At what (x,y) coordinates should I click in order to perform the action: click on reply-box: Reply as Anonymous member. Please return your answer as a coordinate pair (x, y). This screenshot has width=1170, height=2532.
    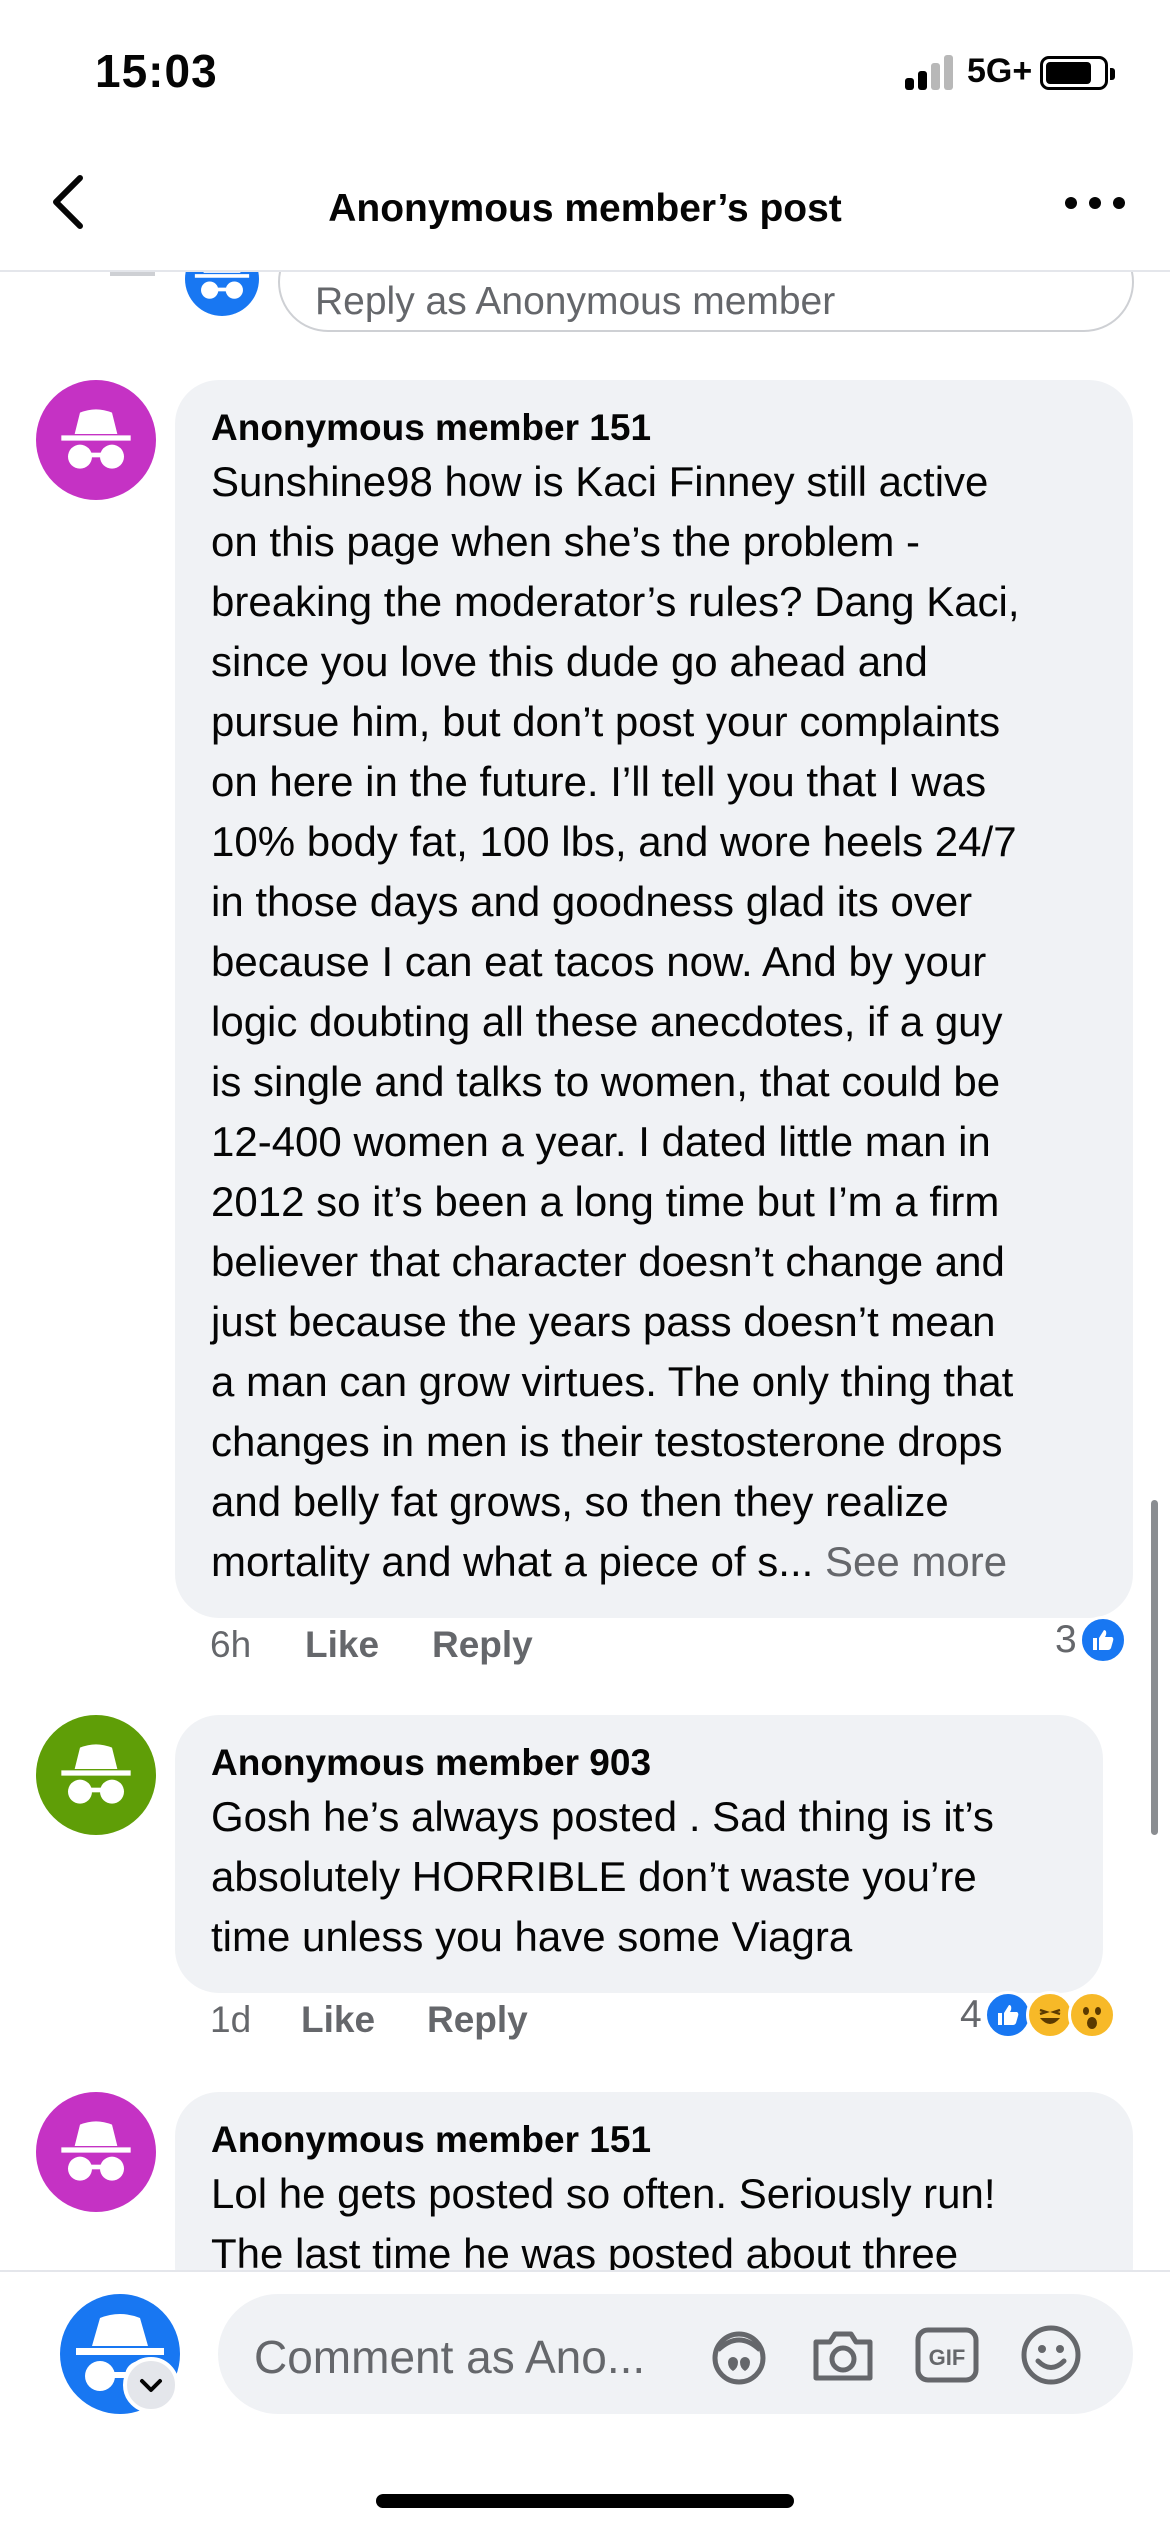
    Looking at the image, I should click on (585, 307).